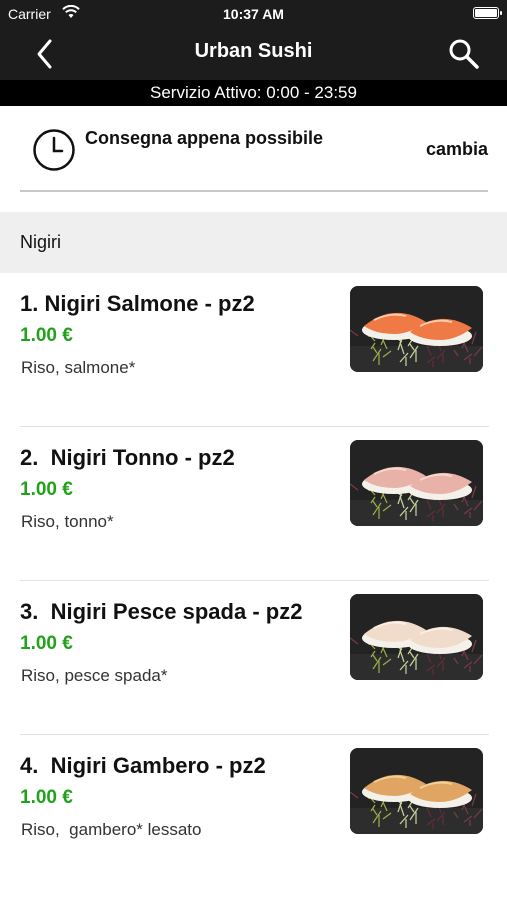 The width and height of the screenshot is (507, 900). What do you see at coordinates (204, 138) in the screenshot?
I see `delivery-time-text: Consegna appena possibile` at bounding box center [204, 138].